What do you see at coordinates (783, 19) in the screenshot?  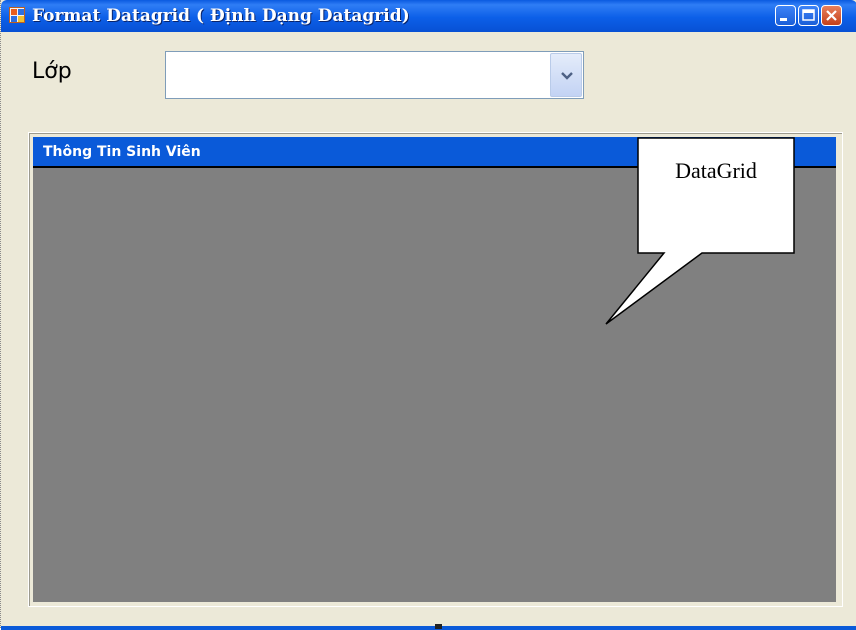 I see `minimize-icon` at bounding box center [783, 19].